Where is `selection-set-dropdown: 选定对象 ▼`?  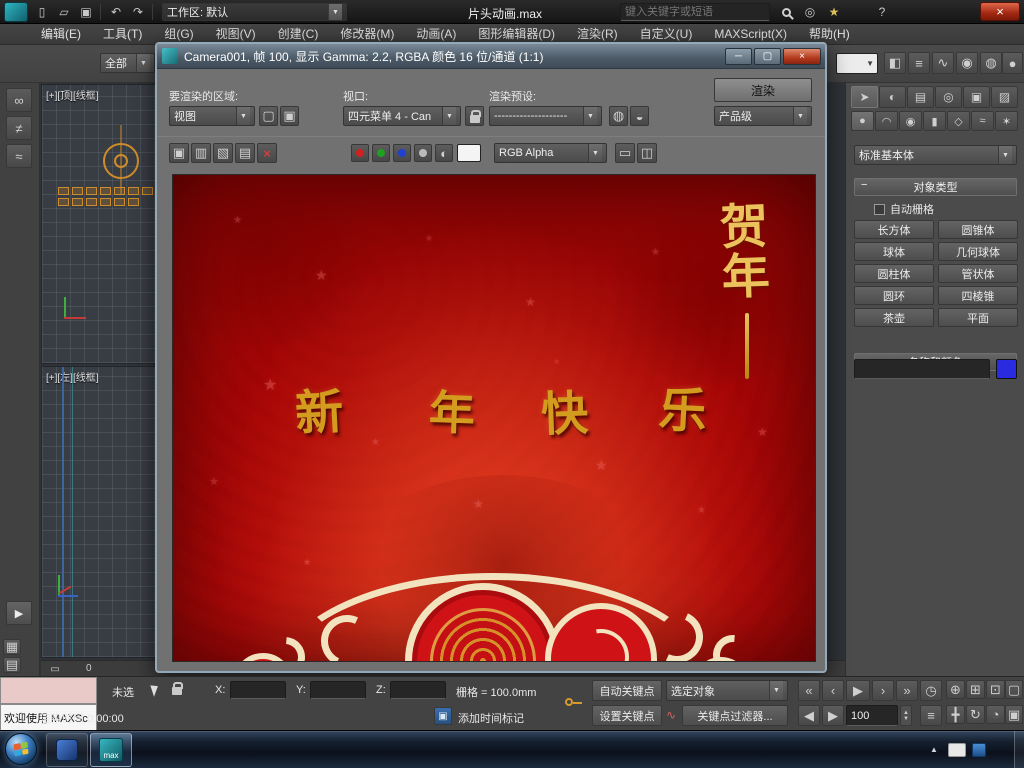 selection-set-dropdown: 选定对象 ▼ is located at coordinates (727, 690).